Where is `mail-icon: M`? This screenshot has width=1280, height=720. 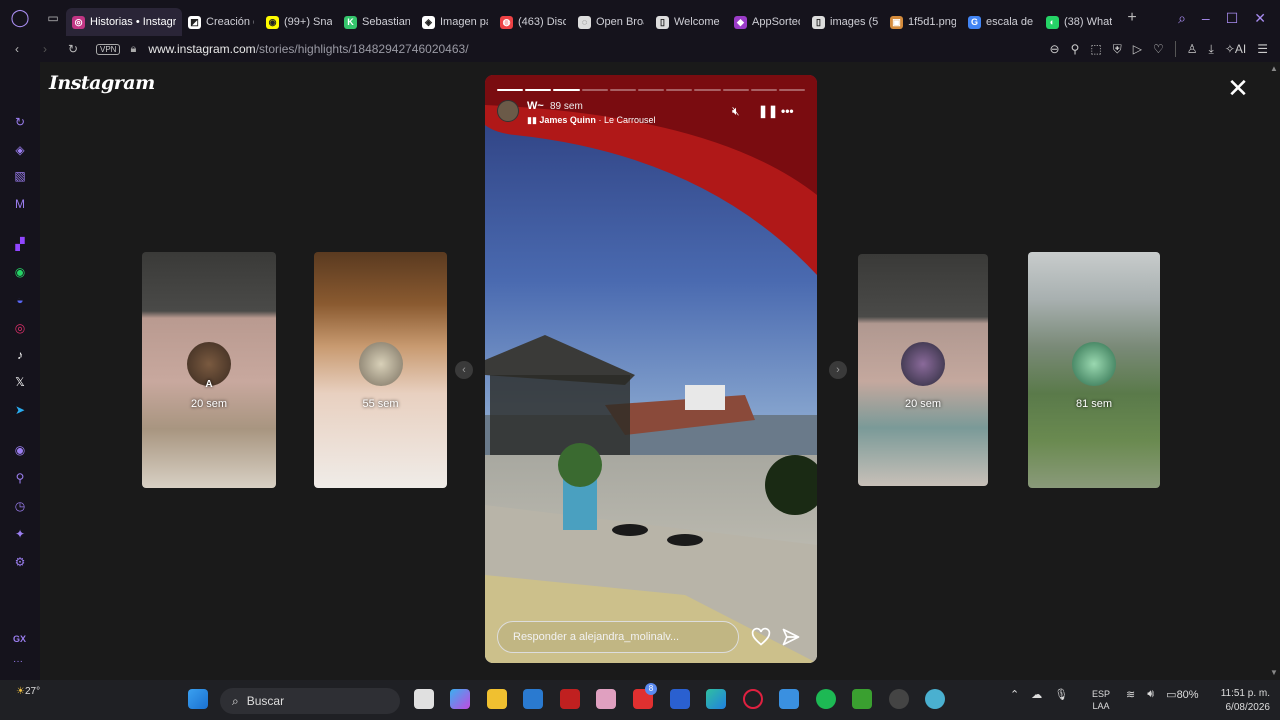 mail-icon: M is located at coordinates (20, 204).